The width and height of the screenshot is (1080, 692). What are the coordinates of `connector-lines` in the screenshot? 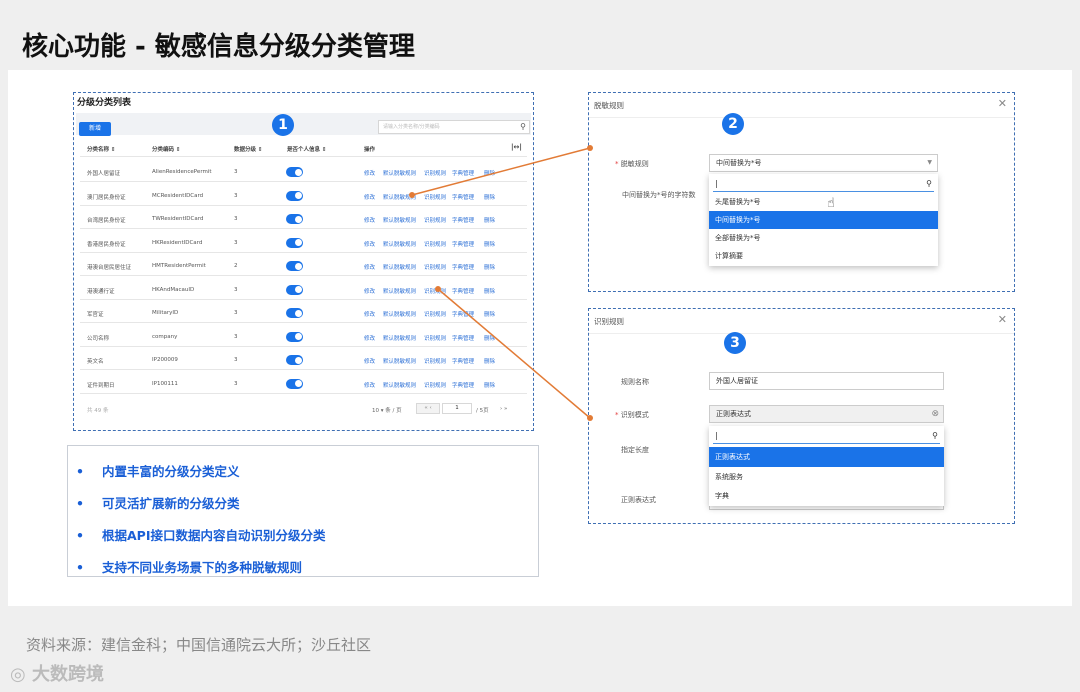 It's located at (501, 283).